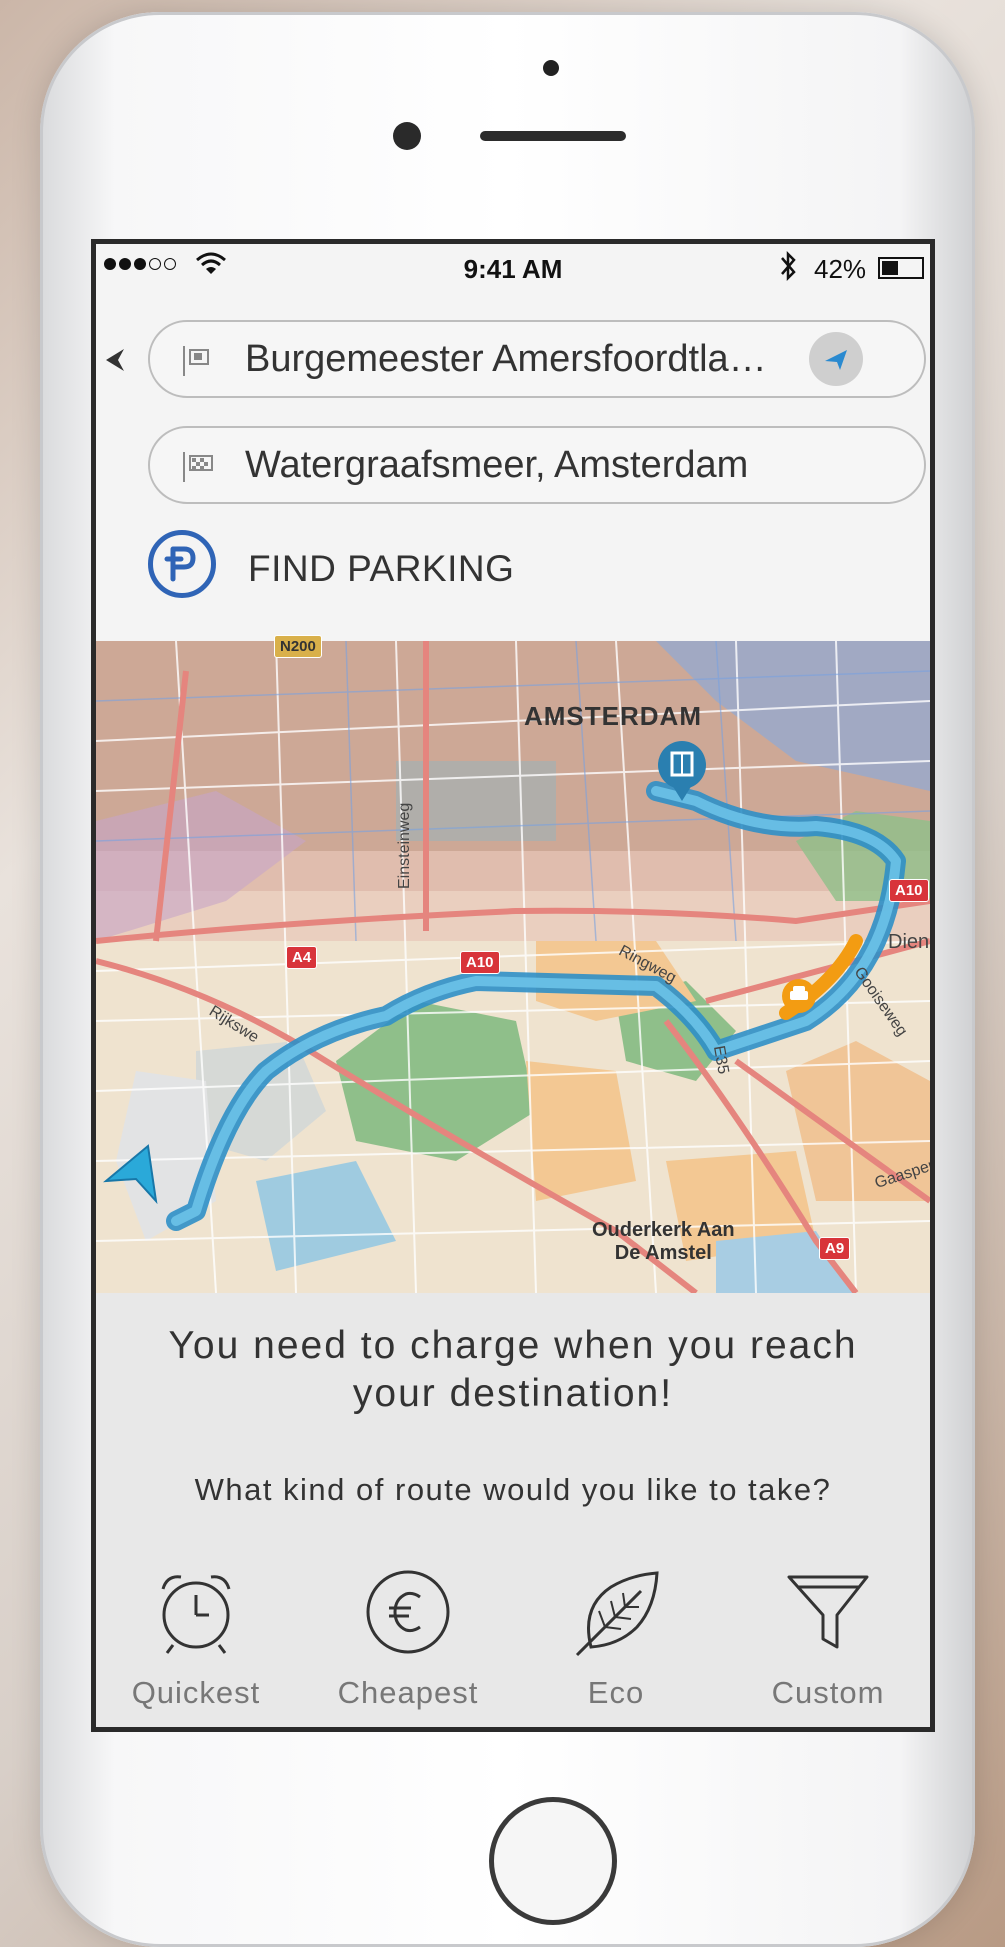 The width and height of the screenshot is (1005, 1947). I want to click on traffic-incident-icon, so click(799, 996).